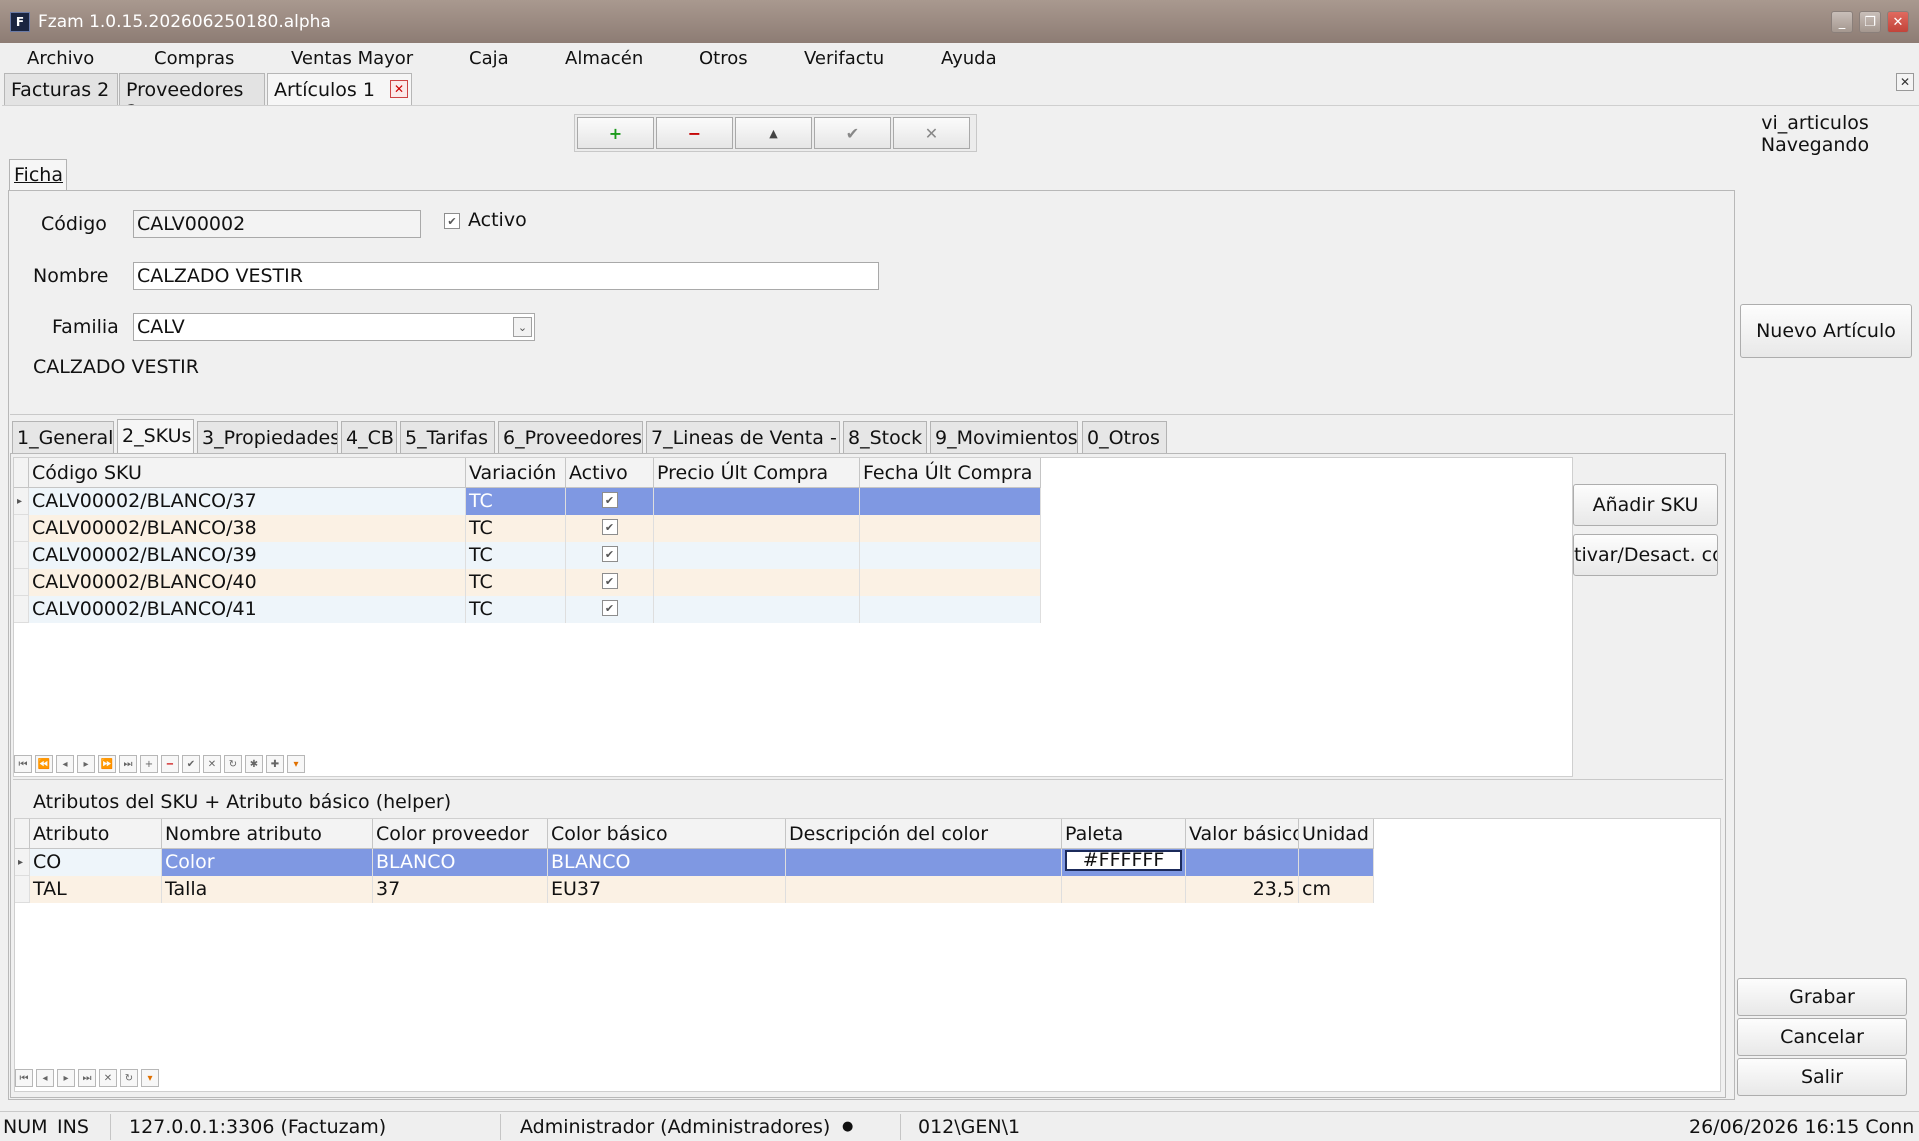  I want to click on attr-grid-filter-icon: ▾, so click(150, 1078).